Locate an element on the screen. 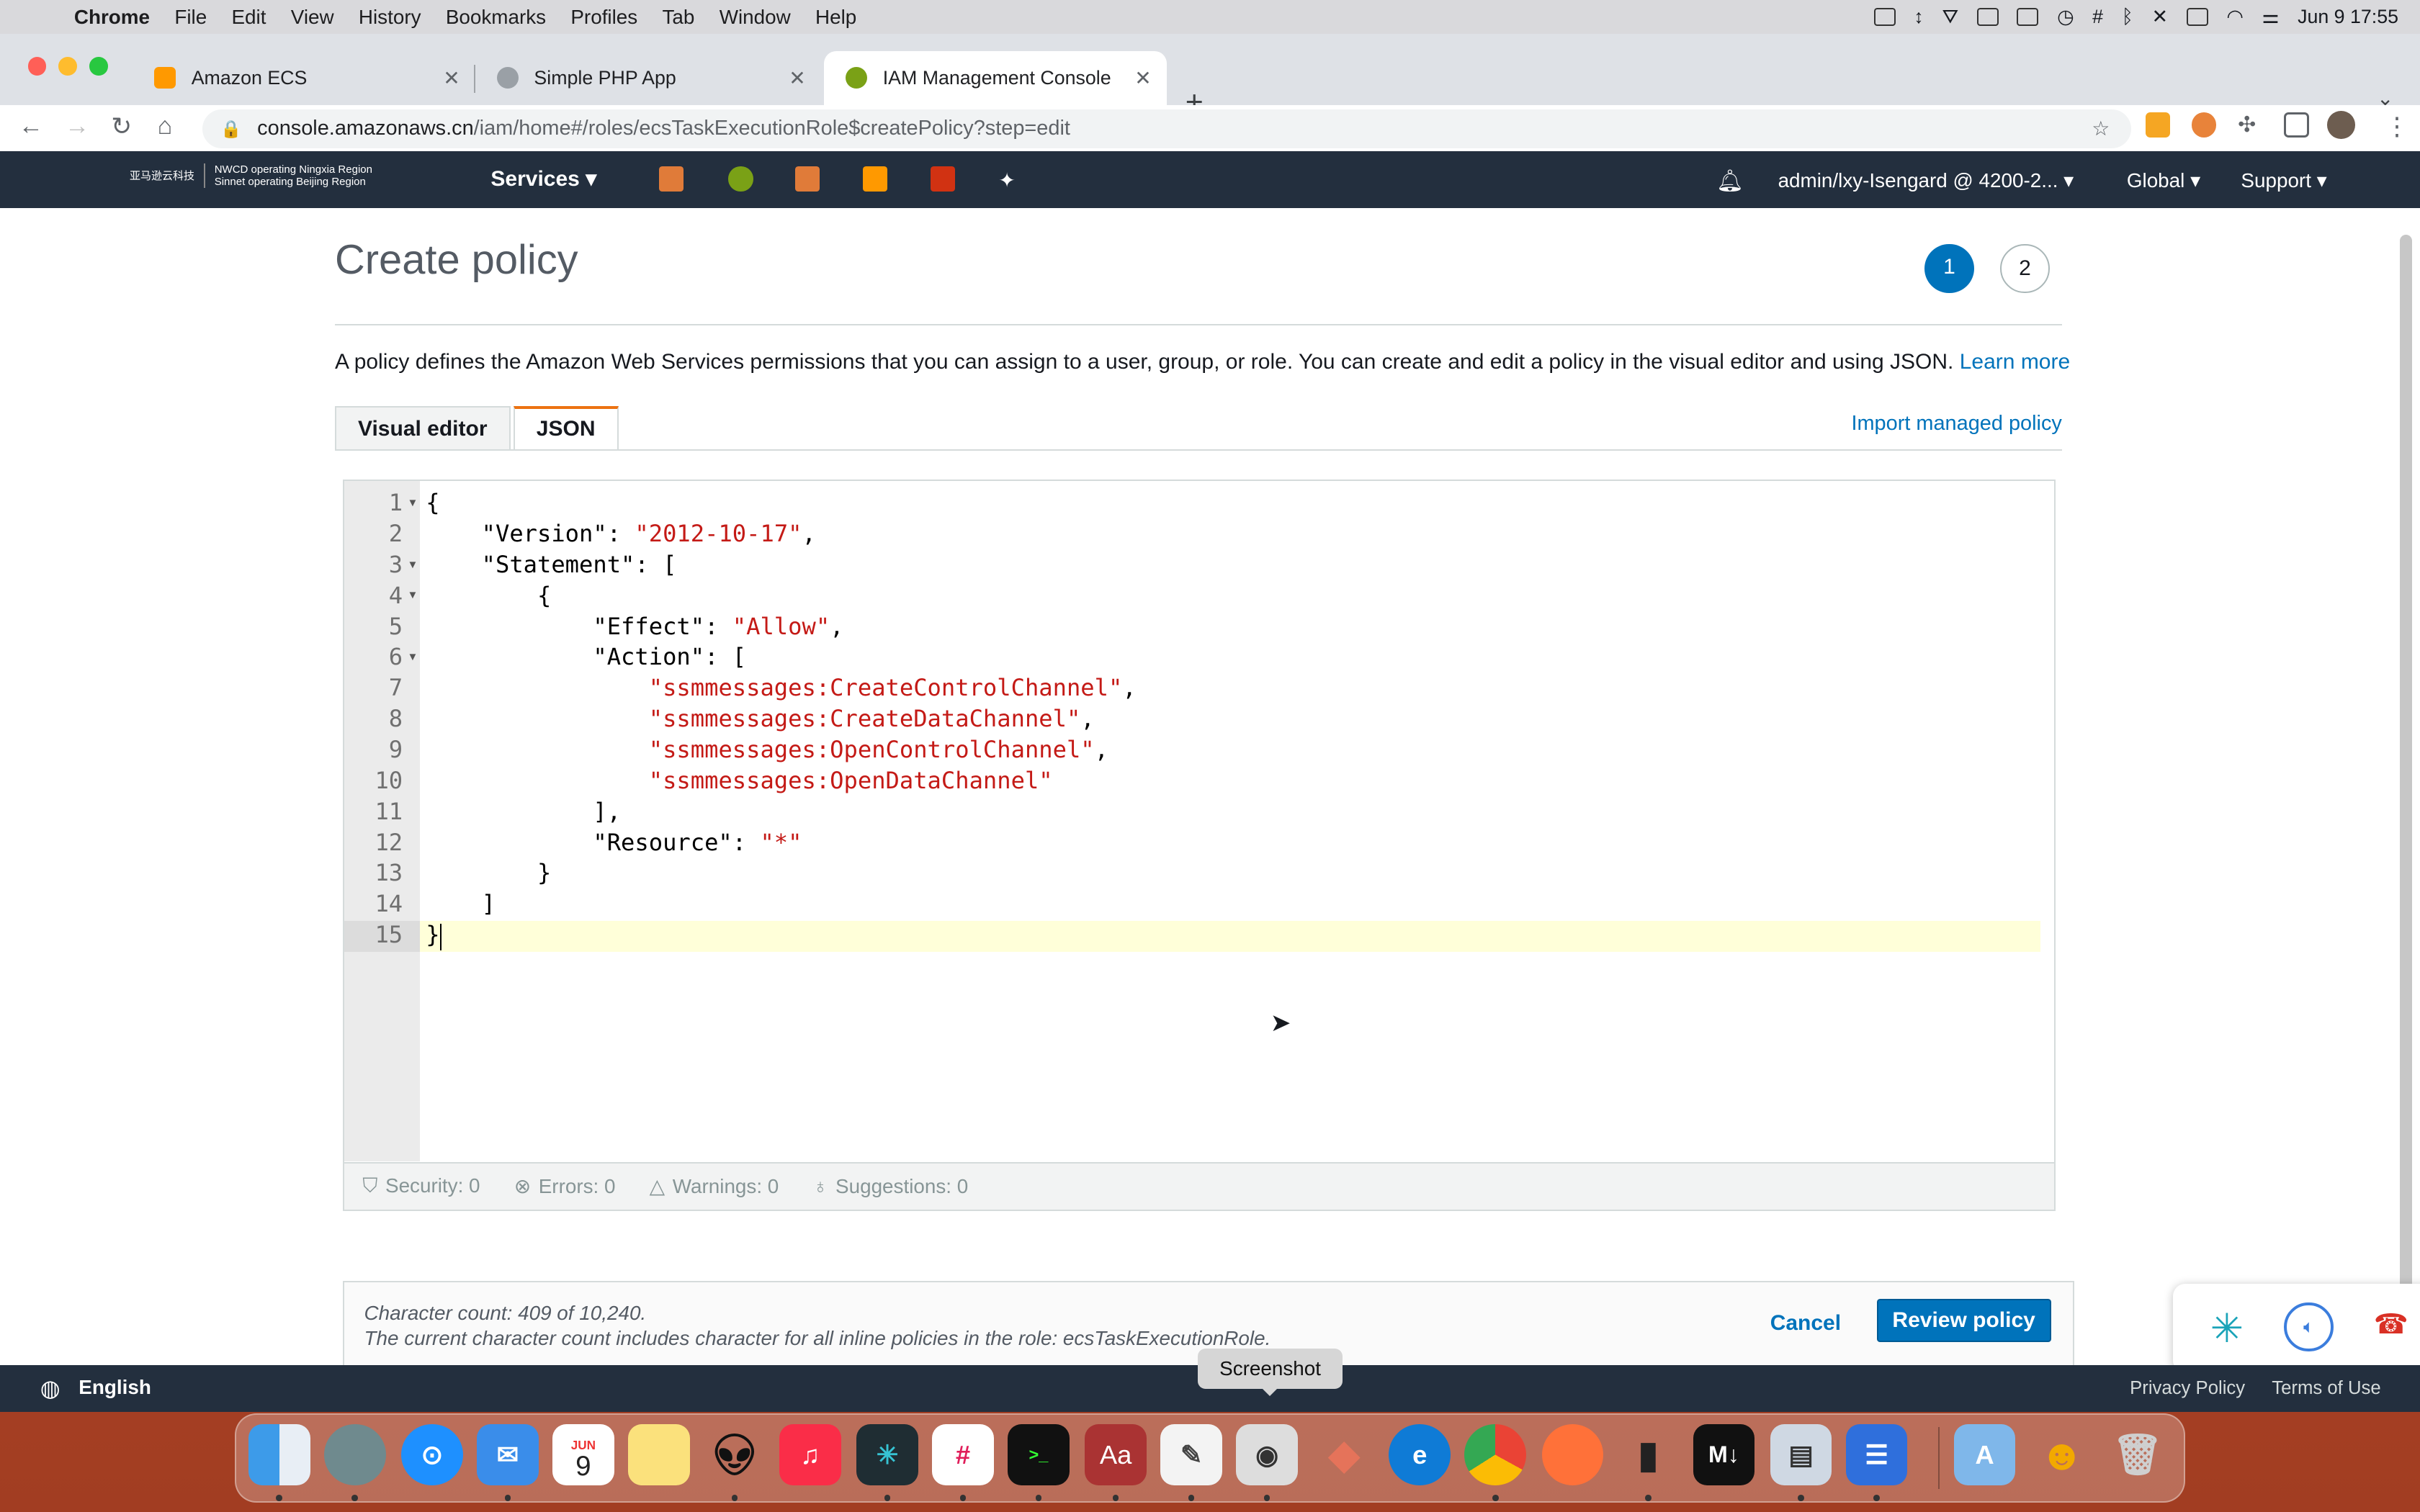 The width and height of the screenshot is (2420, 1512). tab-iam-console: IAM Management Console ✕ is located at coordinates (995, 77).